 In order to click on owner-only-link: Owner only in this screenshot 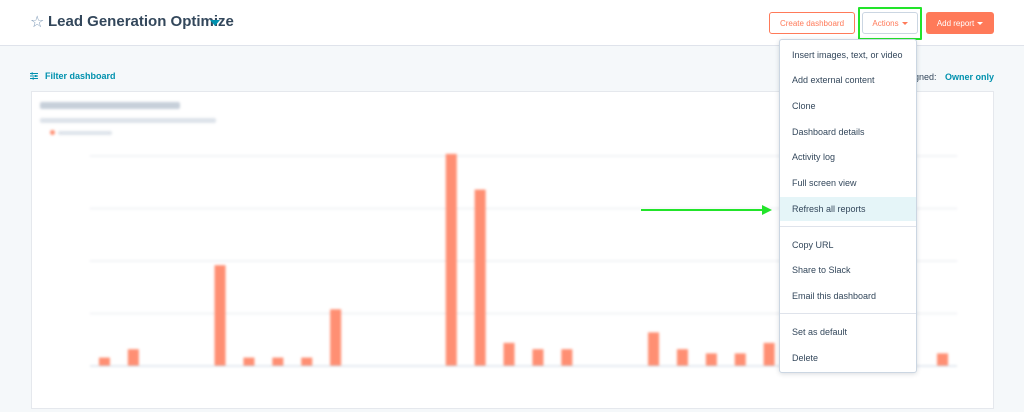, I will do `click(969, 77)`.